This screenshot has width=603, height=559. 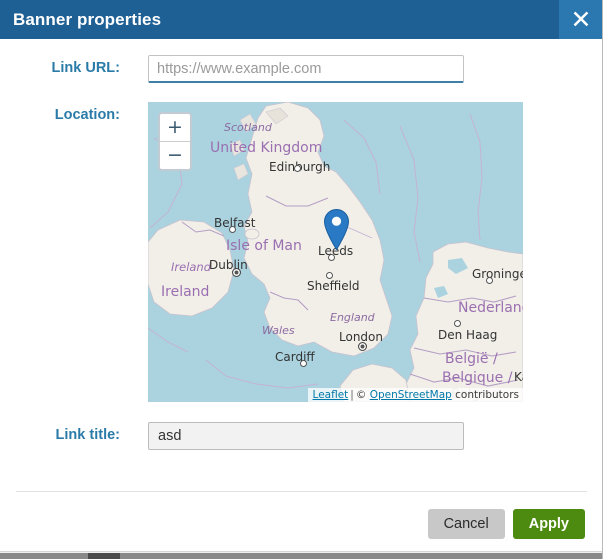 I want to click on map-attribution: Leaflet | © OpenStreetMap contributors, so click(x=415, y=395).